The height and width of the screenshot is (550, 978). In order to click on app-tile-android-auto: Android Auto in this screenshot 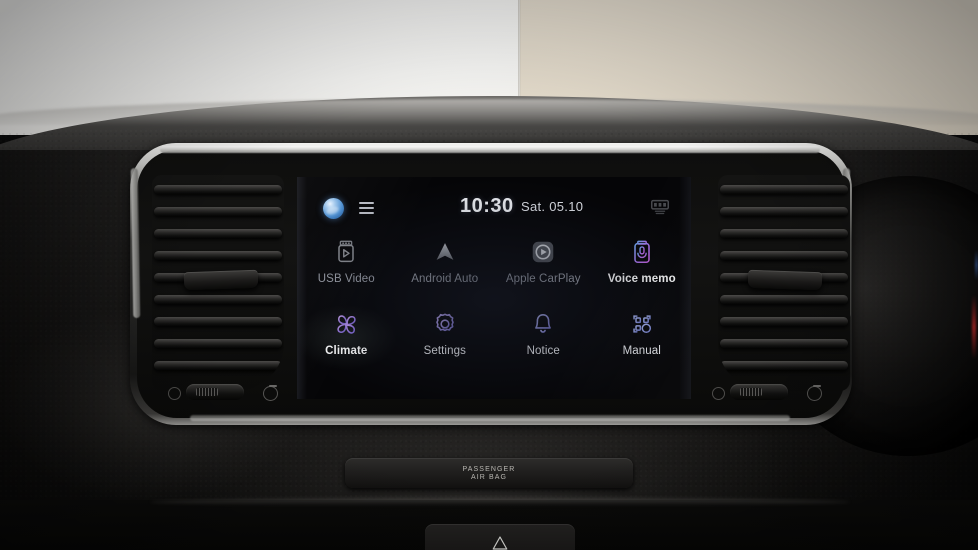, I will do `click(445, 269)`.